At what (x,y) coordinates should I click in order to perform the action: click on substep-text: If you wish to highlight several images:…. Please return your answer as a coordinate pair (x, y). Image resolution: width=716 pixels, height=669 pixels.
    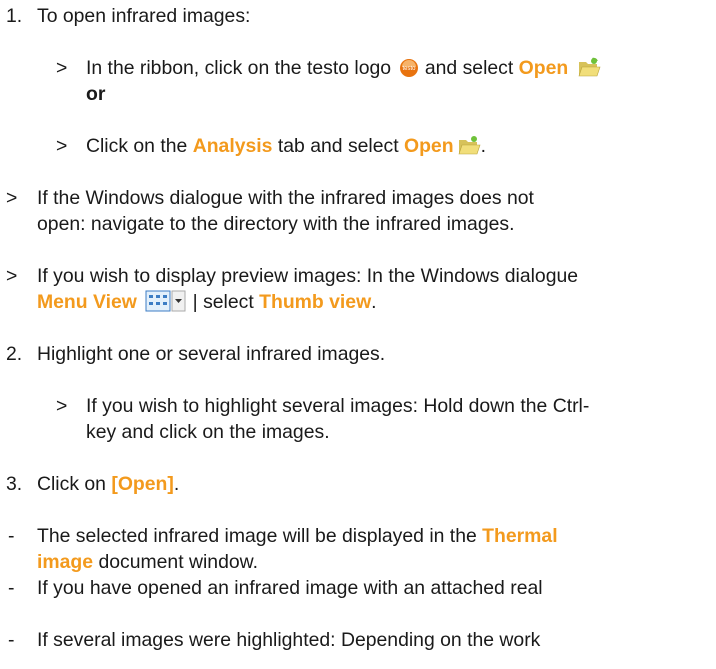
    Looking at the image, I should click on (338, 406).